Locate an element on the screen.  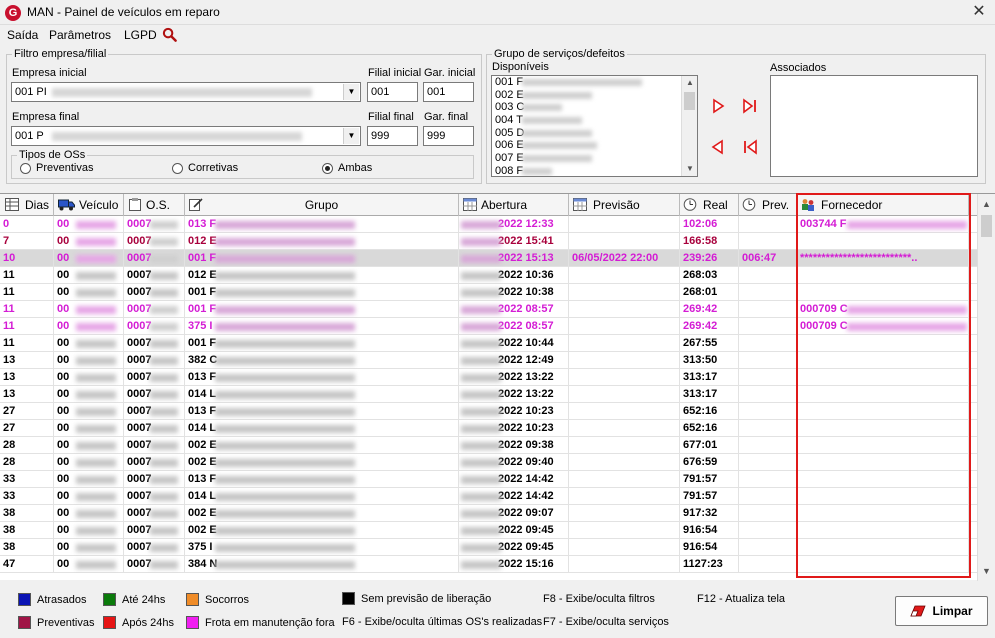
table-row: 11 00 0007 375 I 2022 08:57 269:42 000709 C is located at coordinates (488, 326).